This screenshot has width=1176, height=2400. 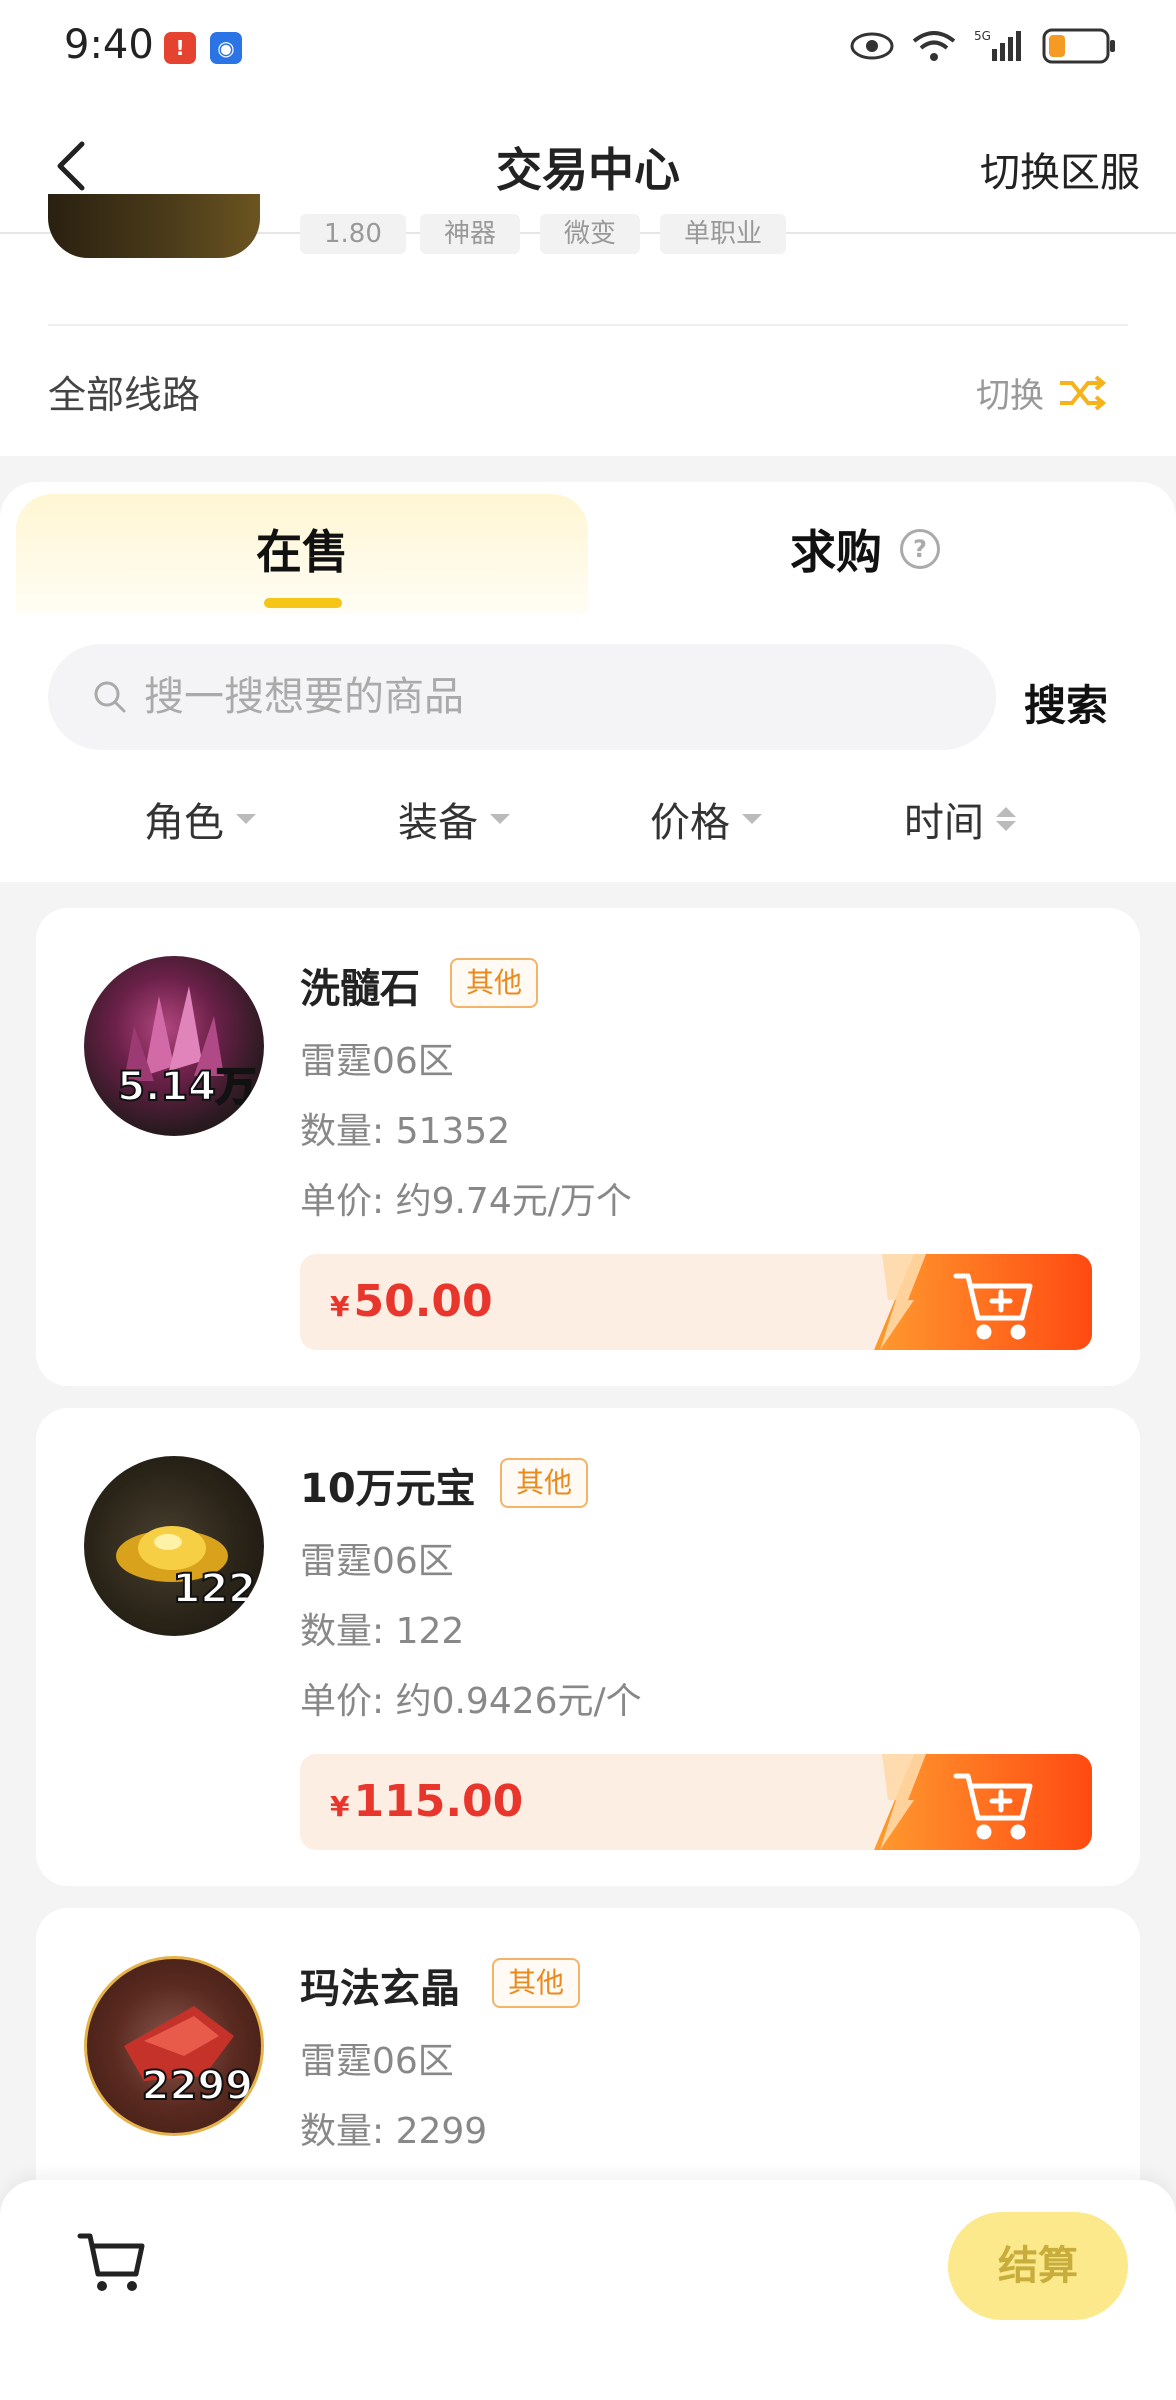 What do you see at coordinates (588, 50) in the screenshot?
I see `status-bar: 9:40 ! ◉ 5G` at bounding box center [588, 50].